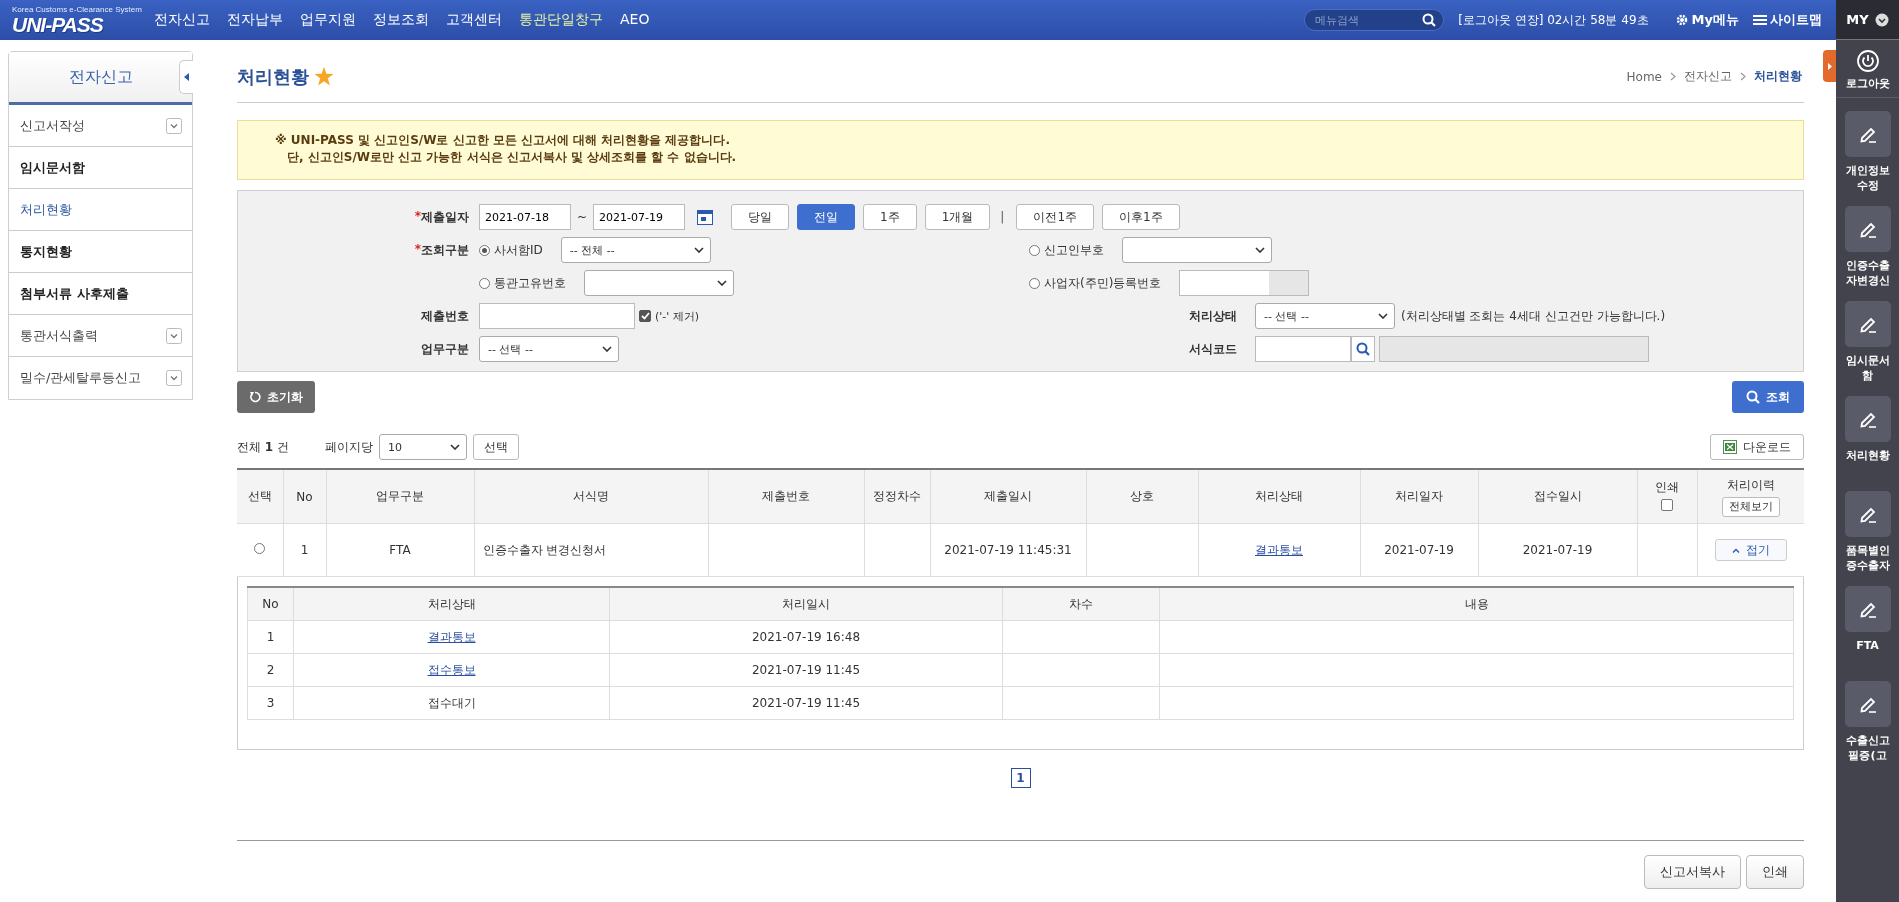 The image size is (1899, 902). What do you see at coordinates (561, 20) in the screenshot?
I see `nav-link: 통관단일창구` at bounding box center [561, 20].